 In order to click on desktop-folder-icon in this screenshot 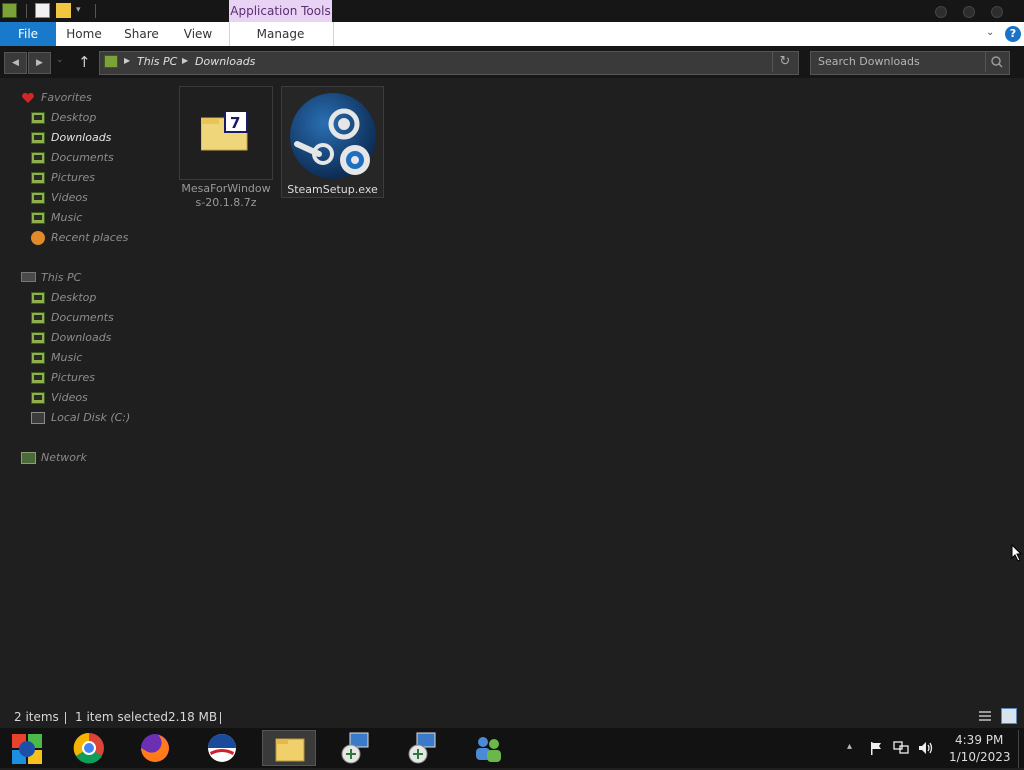, I will do `click(38, 298)`.